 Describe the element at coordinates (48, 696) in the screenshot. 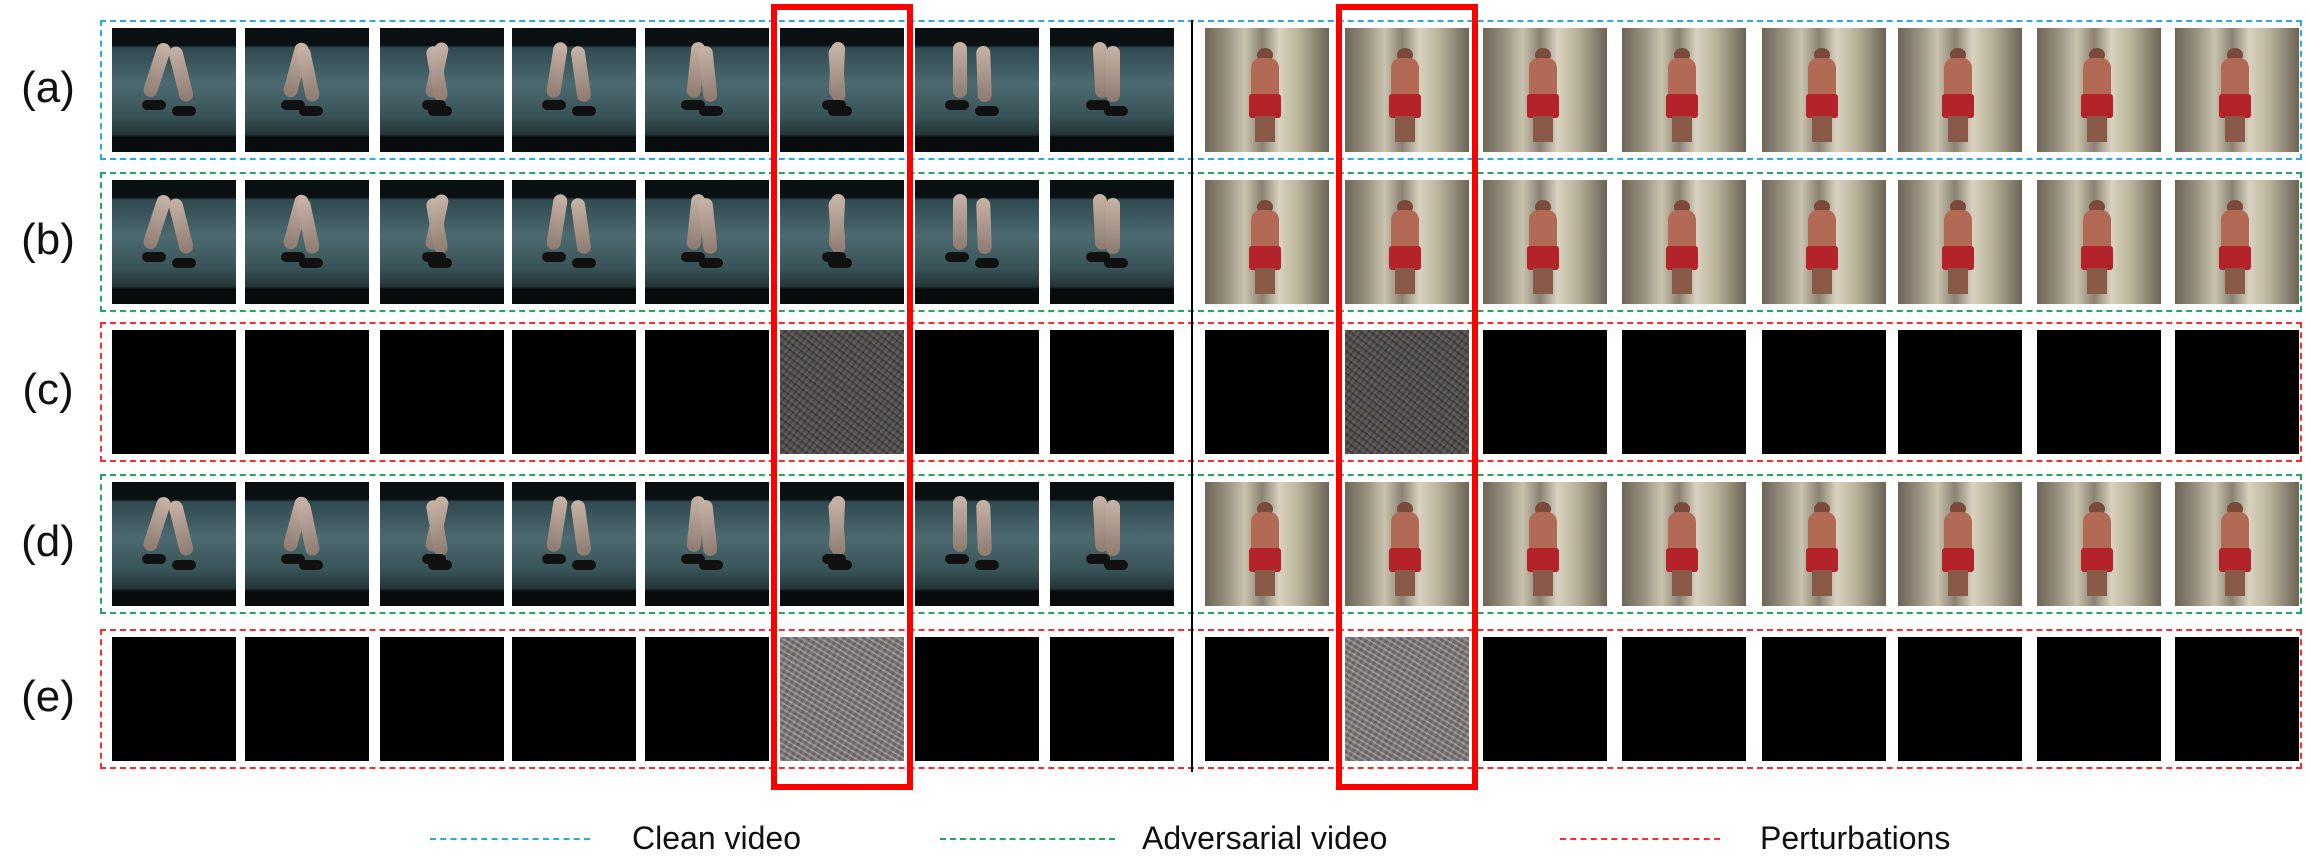

I see `row-label: (e)` at that location.